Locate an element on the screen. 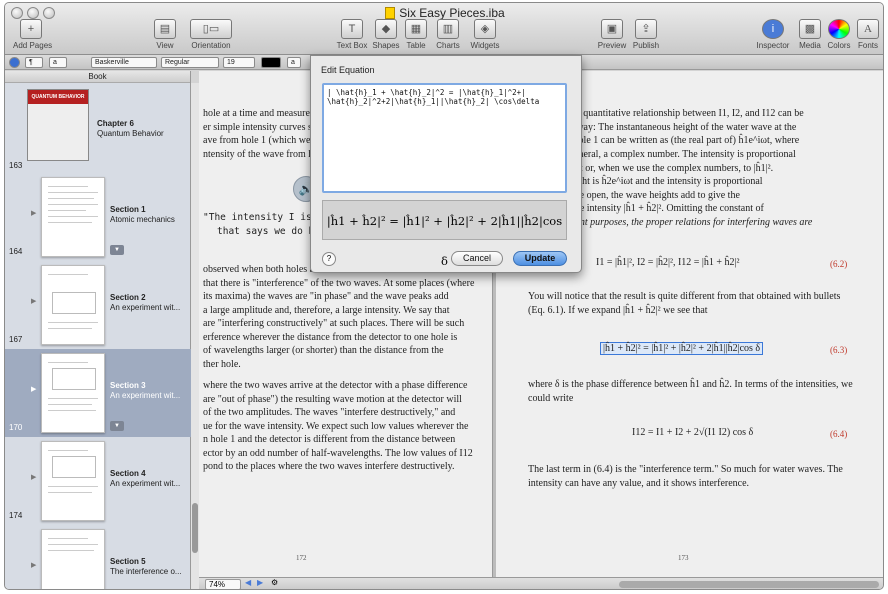  media-button: ▩ Media is located at coordinates (810, 34).